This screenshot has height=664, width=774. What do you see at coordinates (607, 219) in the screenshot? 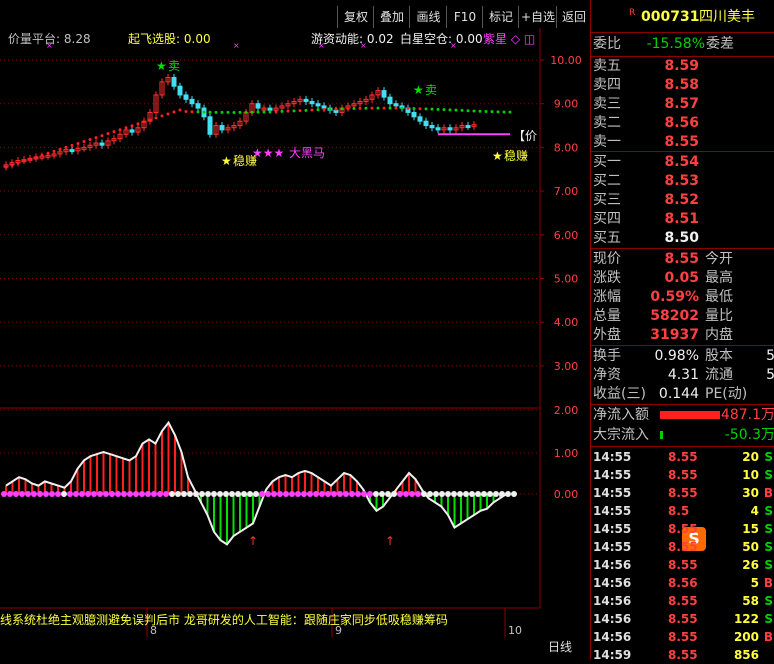
I see `bid-label: 买四` at bounding box center [607, 219].